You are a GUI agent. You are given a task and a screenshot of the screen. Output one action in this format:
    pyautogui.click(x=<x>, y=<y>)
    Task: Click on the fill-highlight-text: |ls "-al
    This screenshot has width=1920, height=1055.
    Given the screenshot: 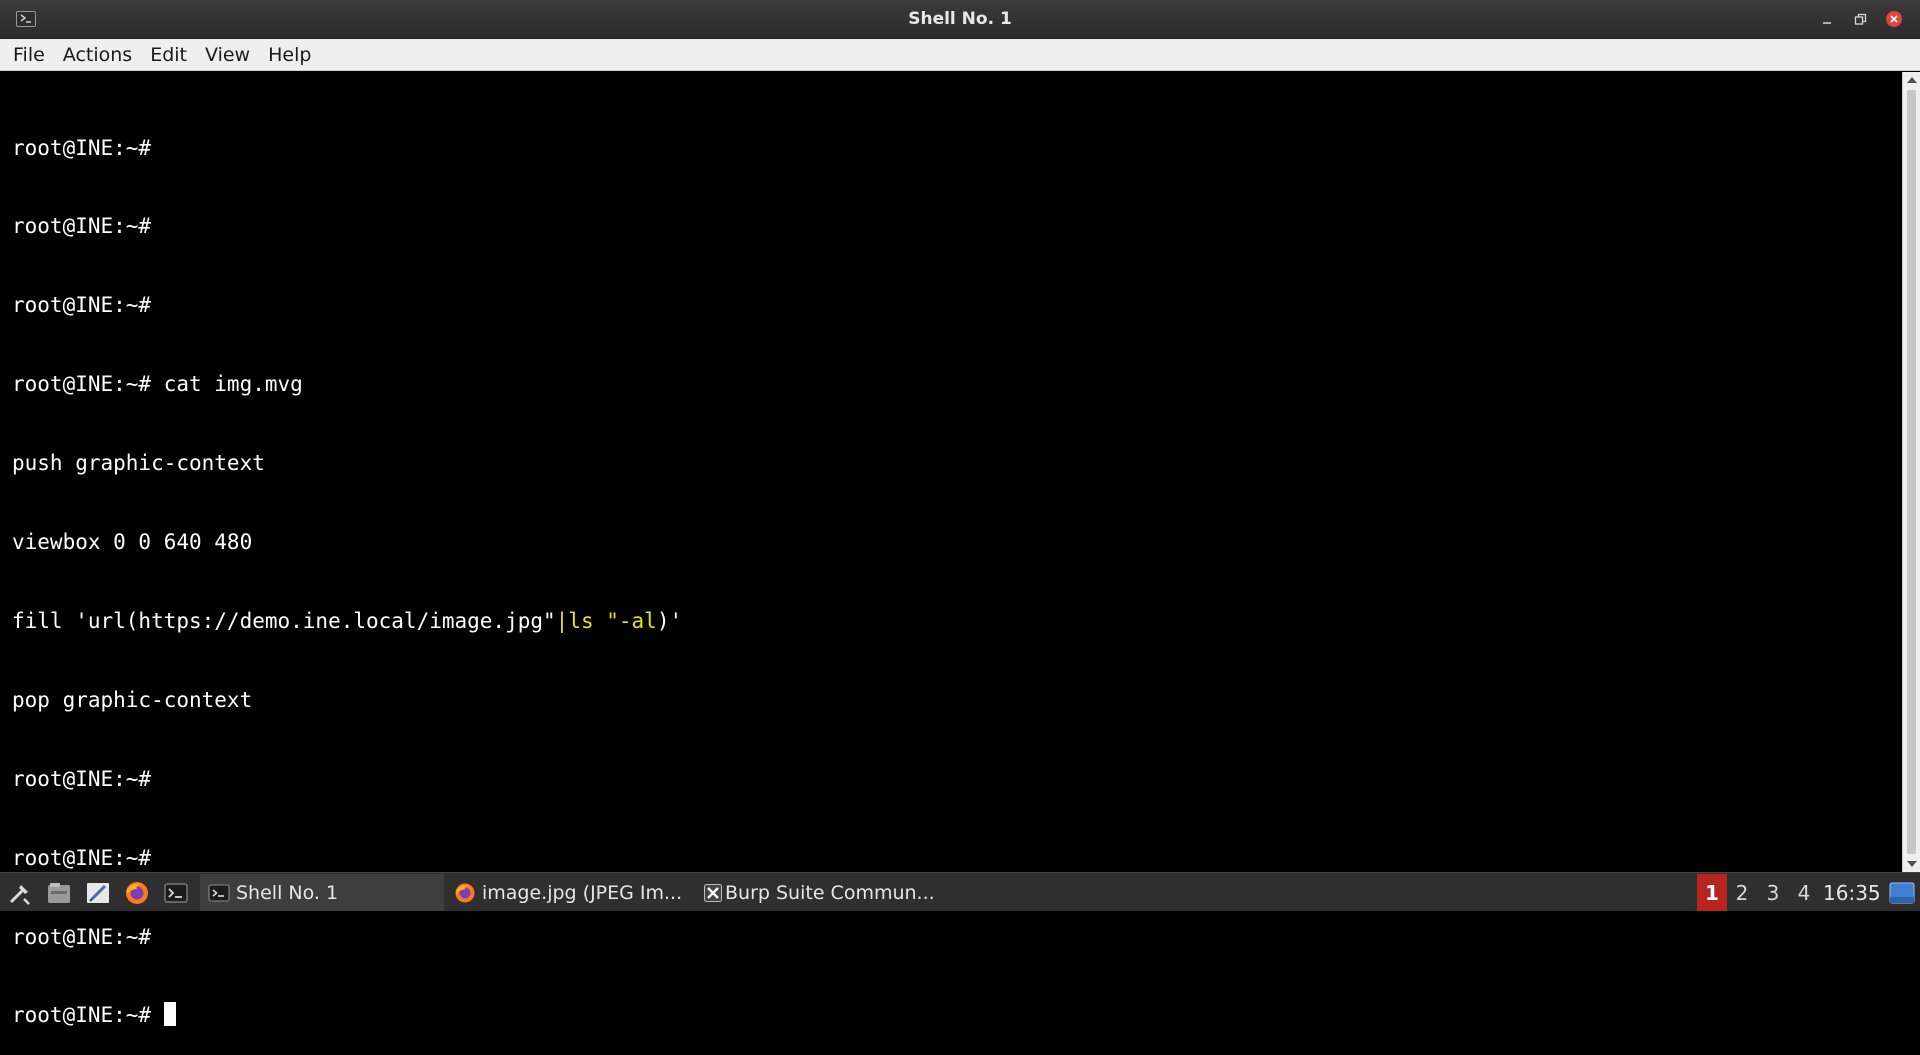 What is the action you would take?
    pyautogui.click(x=606, y=620)
    